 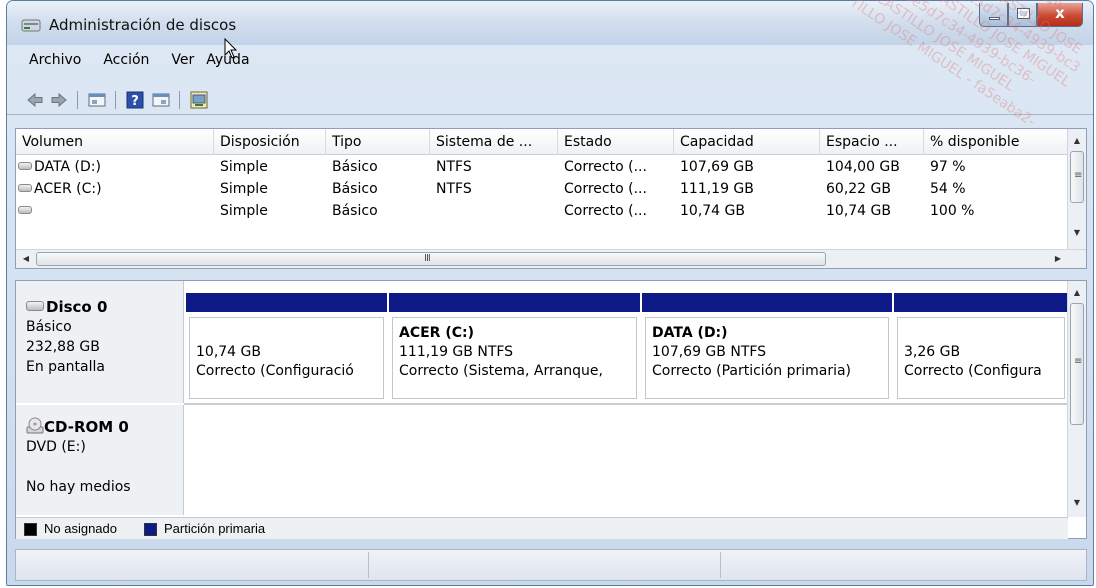 What do you see at coordinates (932, 352) in the screenshot?
I see `partition-size: 3,26 GB` at bounding box center [932, 352].